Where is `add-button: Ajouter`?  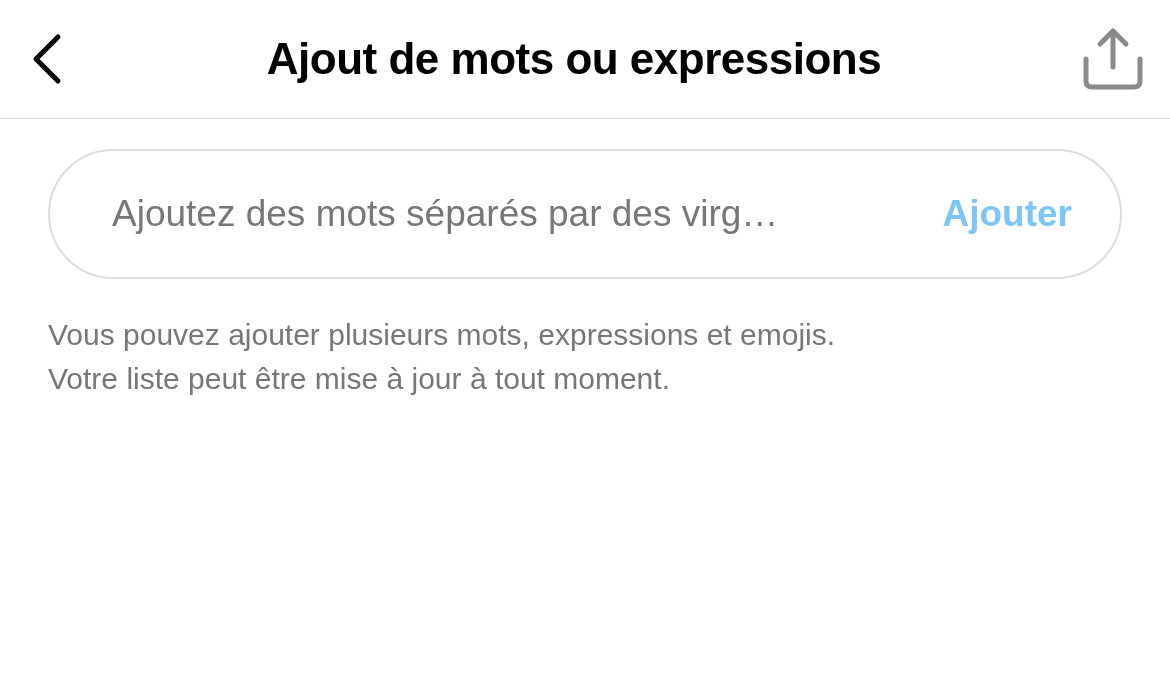
add-button: Ajouter is located at coordinates (1007, 214).